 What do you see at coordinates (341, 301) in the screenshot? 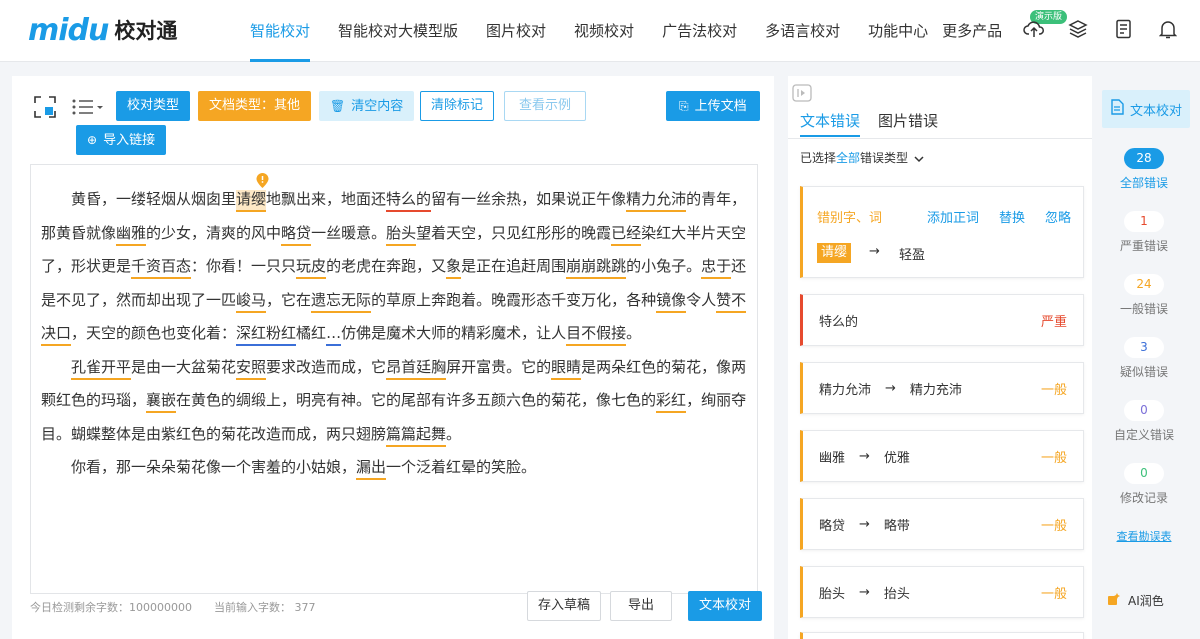
I see `error-mark: 遗忘无际` at bounding box center [341, 301].